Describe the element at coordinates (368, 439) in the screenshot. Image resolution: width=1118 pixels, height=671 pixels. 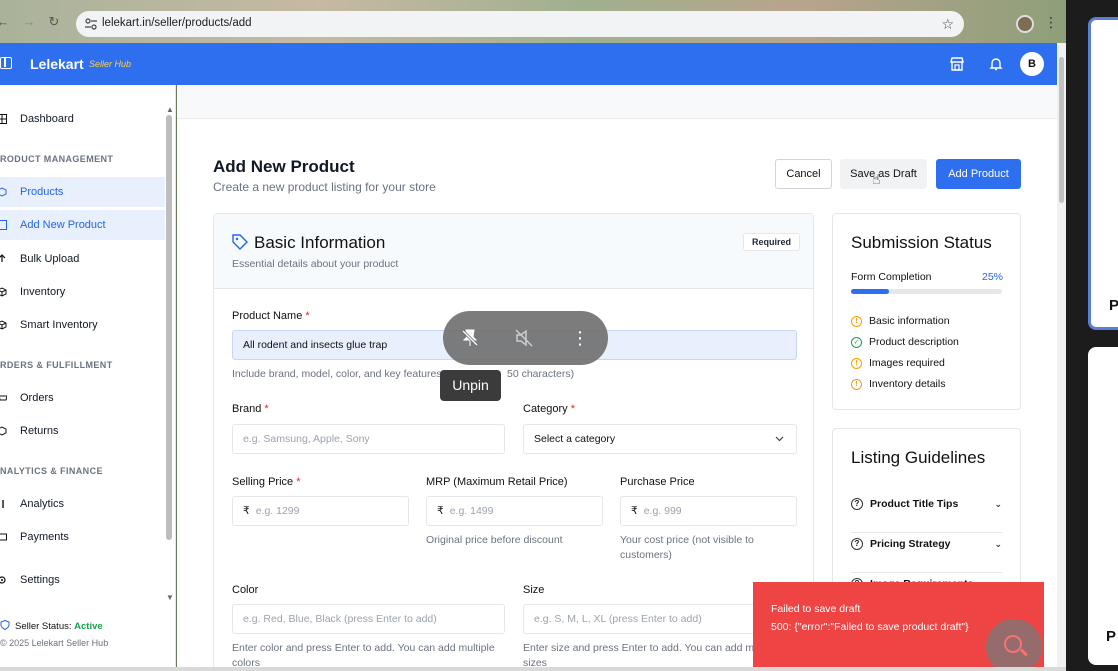
I see `brand-input: e.g. Samsung, Apple, Sony` at that location.